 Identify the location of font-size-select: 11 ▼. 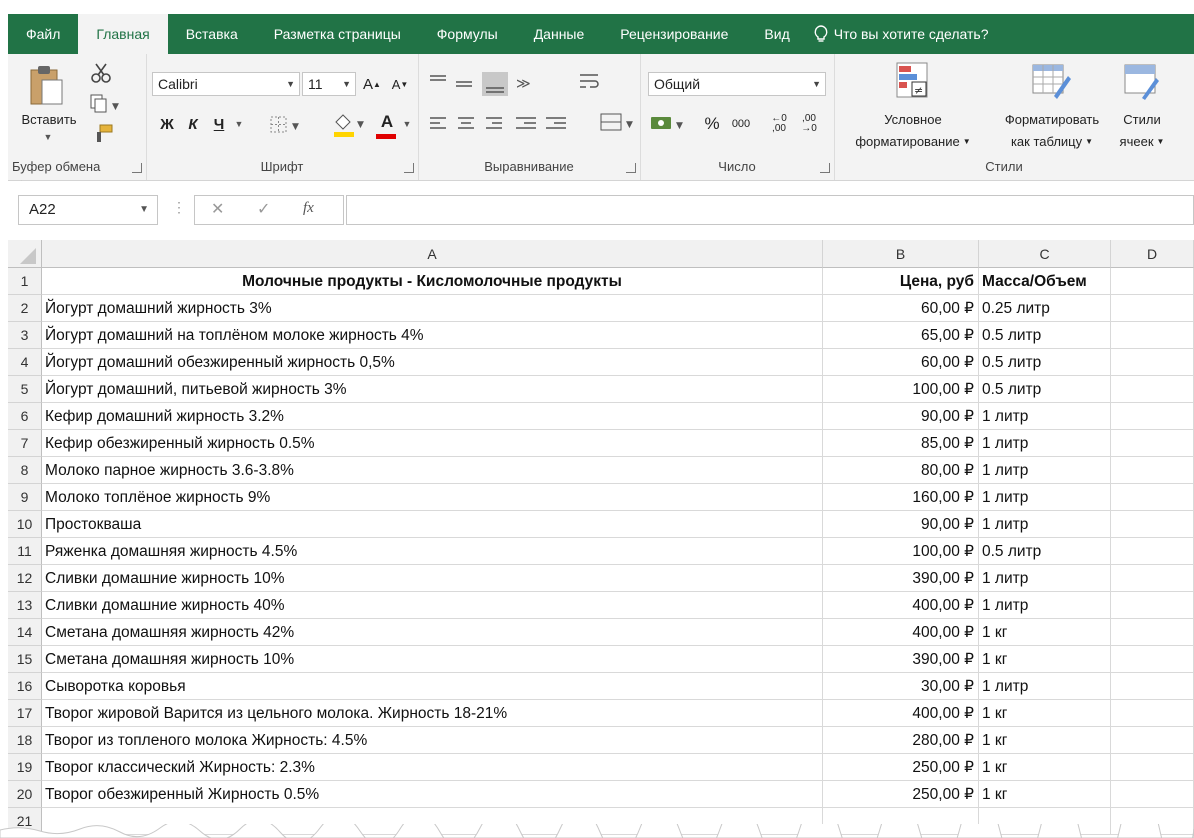
(329, 84).